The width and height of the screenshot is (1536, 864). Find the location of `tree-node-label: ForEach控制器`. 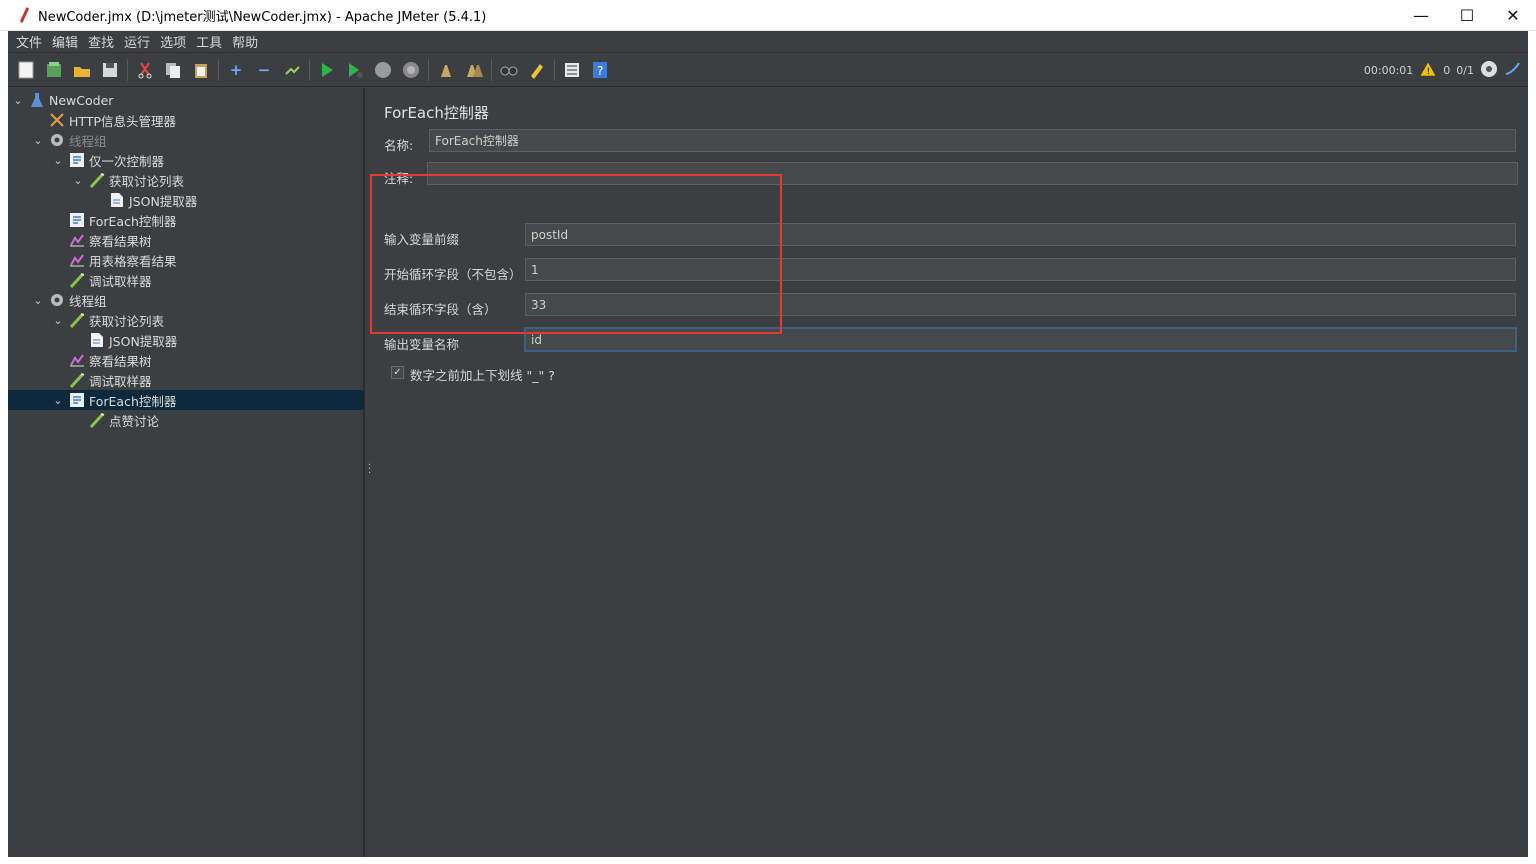

tree-node-label: ForEach控制器 is located at coordinates (133, 221).